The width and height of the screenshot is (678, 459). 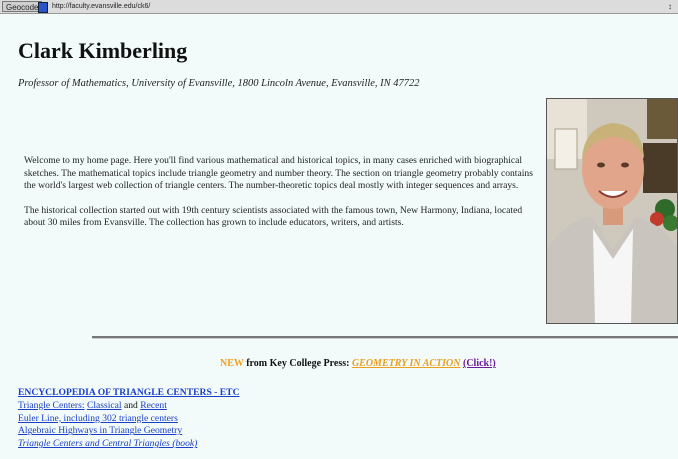 I want to click on classical-link: Classical, so click(x=104, y=405).